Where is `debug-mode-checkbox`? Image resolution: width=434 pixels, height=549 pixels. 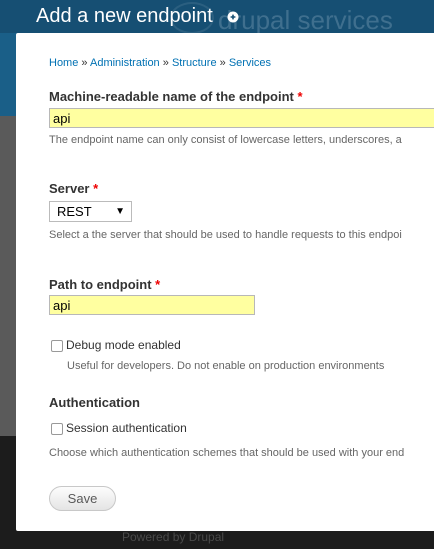 debug-mode-checkbox is located at coordinates (57, 346).